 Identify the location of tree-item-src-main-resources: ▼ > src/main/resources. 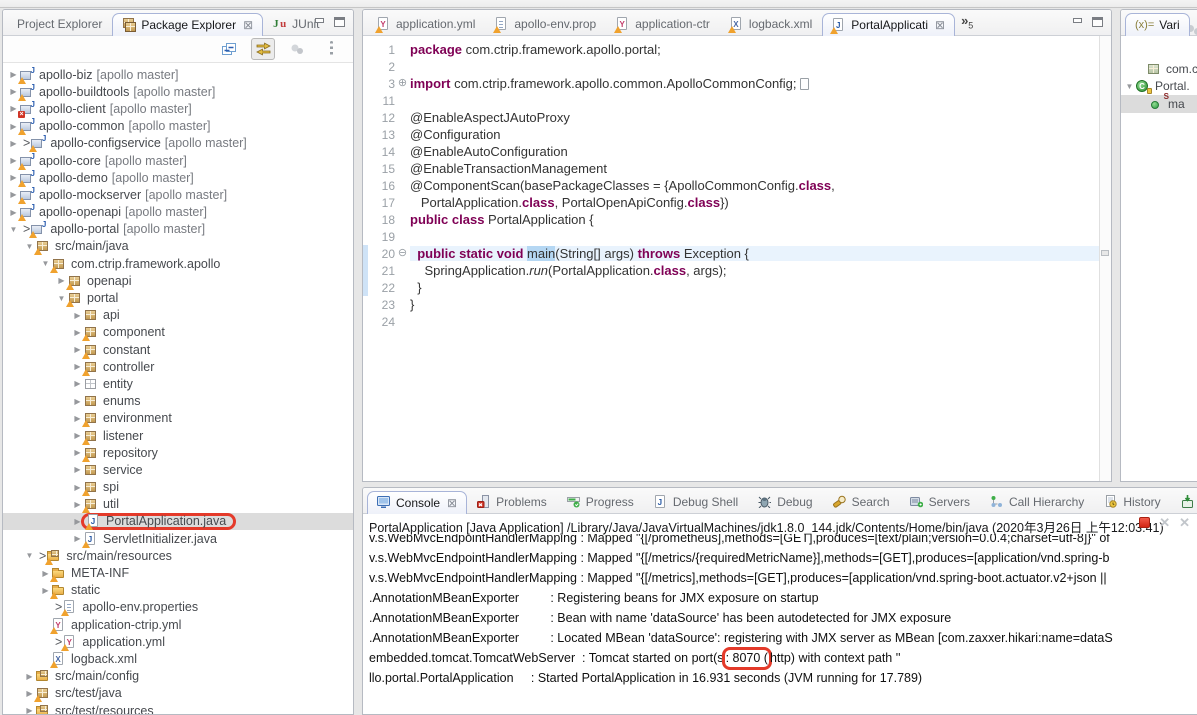
(178, 556).